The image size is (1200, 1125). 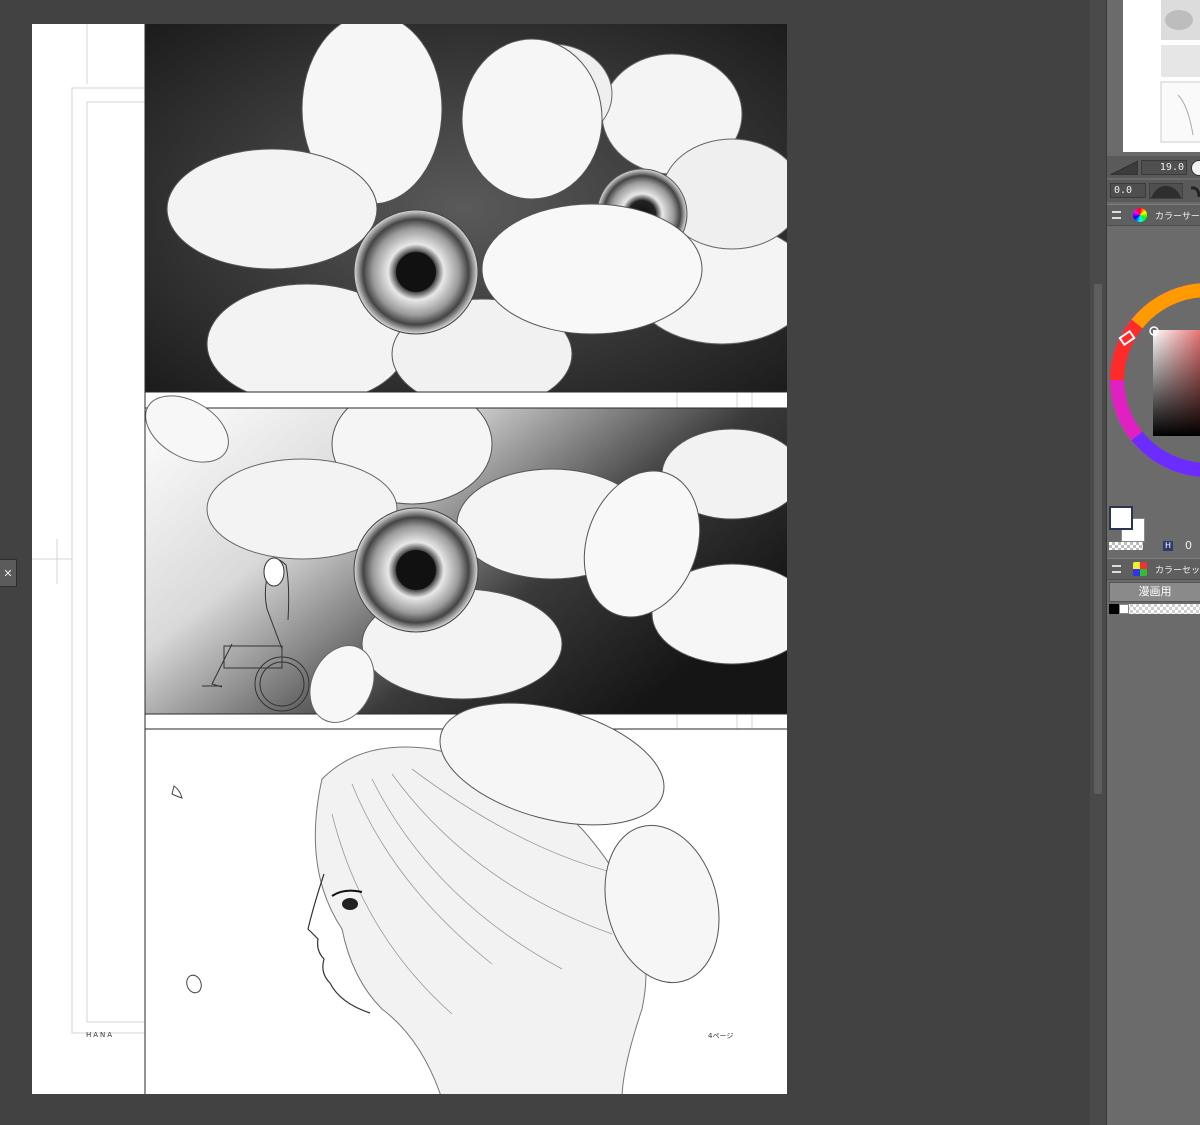 I want to click on color-swatch-strip, so click(x=1154, y=609).